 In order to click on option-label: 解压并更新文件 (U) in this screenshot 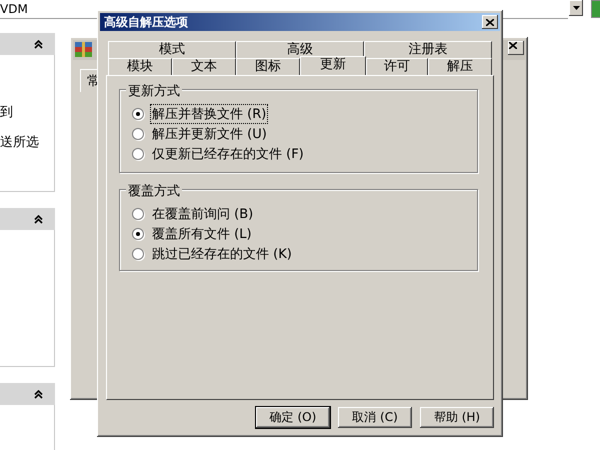, I will do `click(209, 134)`.